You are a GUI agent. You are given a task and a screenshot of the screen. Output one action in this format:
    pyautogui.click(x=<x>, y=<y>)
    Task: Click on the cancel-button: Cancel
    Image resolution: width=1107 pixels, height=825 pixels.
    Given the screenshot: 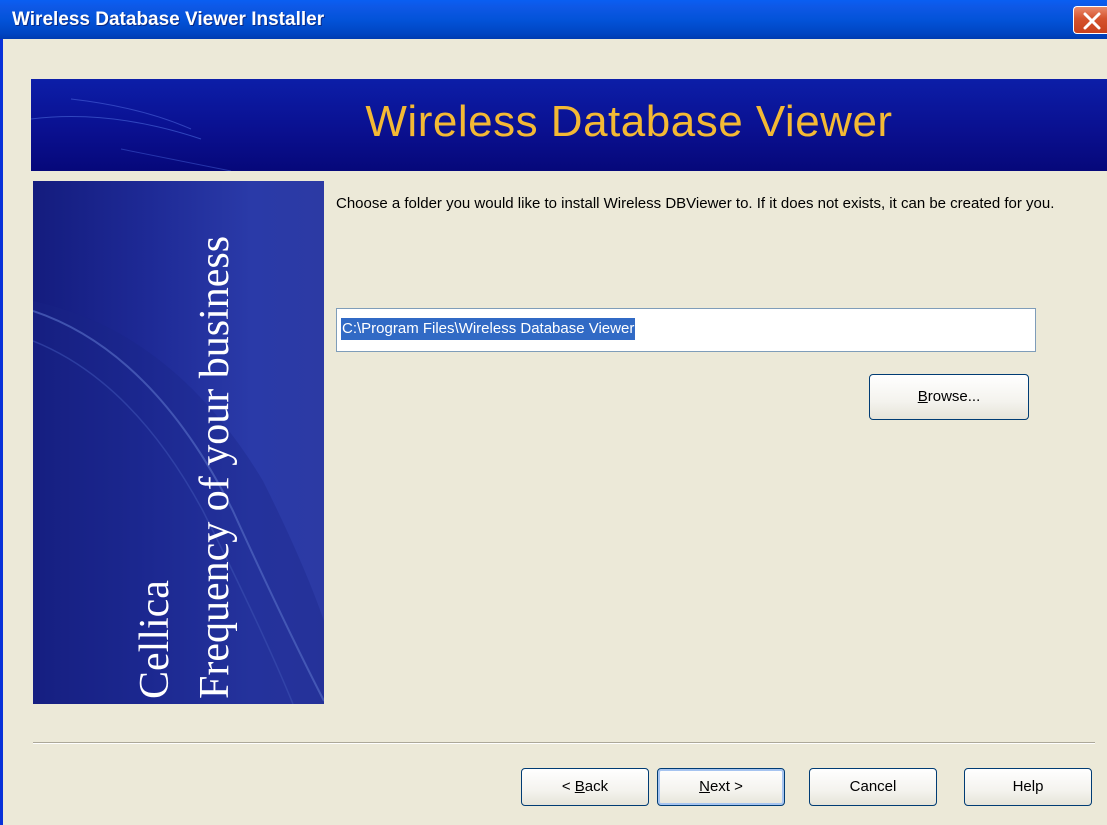 What is the action you would take?
    pyautogui.click(x=873, y=787)
    